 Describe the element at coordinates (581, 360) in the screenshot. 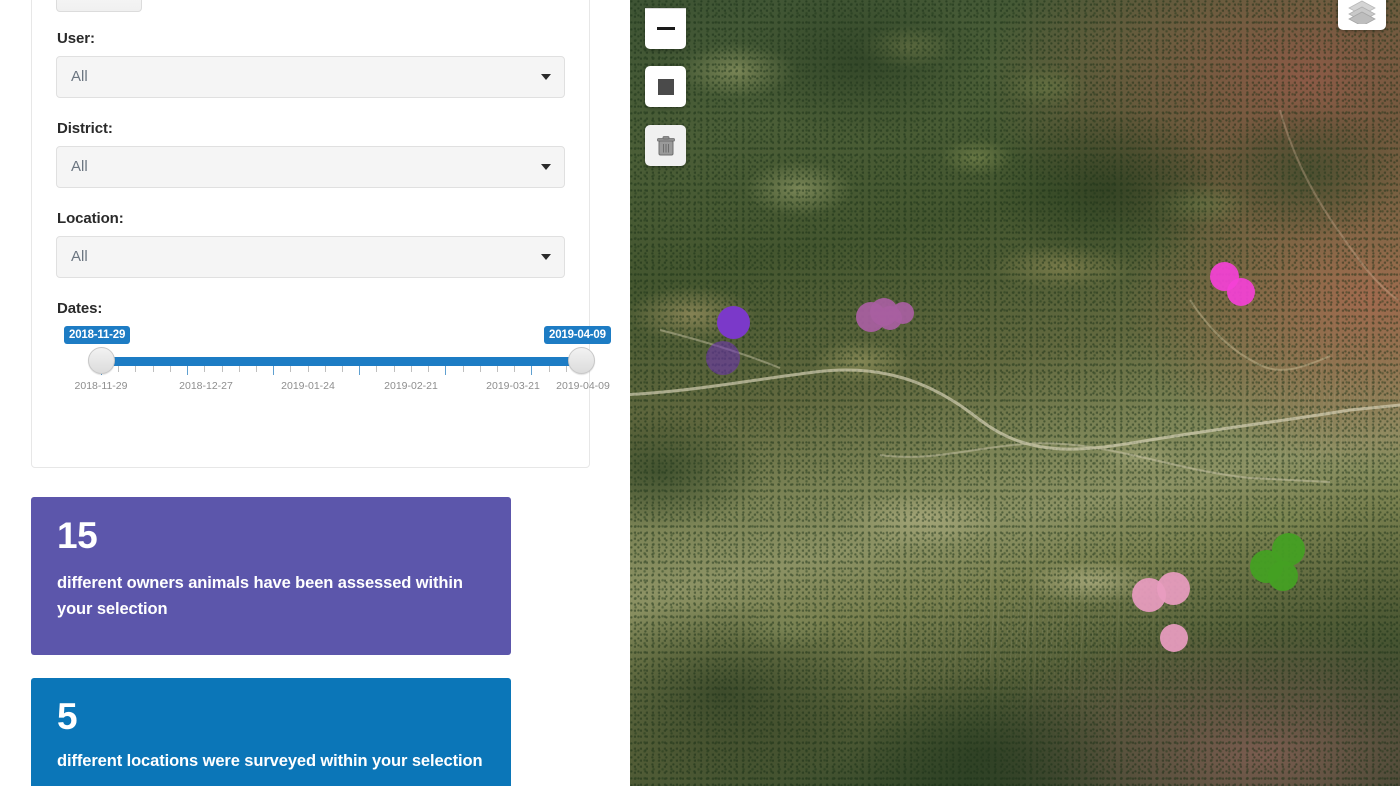

I see `slider-handle-end` at that location.